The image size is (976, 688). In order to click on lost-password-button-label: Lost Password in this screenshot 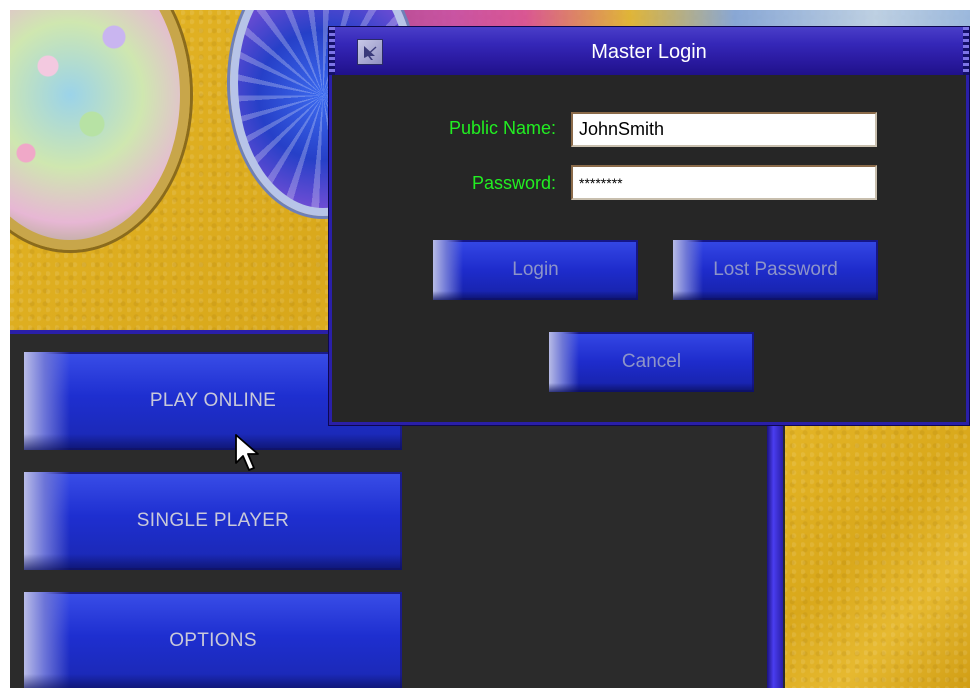, I will do `click(775, 269)`.